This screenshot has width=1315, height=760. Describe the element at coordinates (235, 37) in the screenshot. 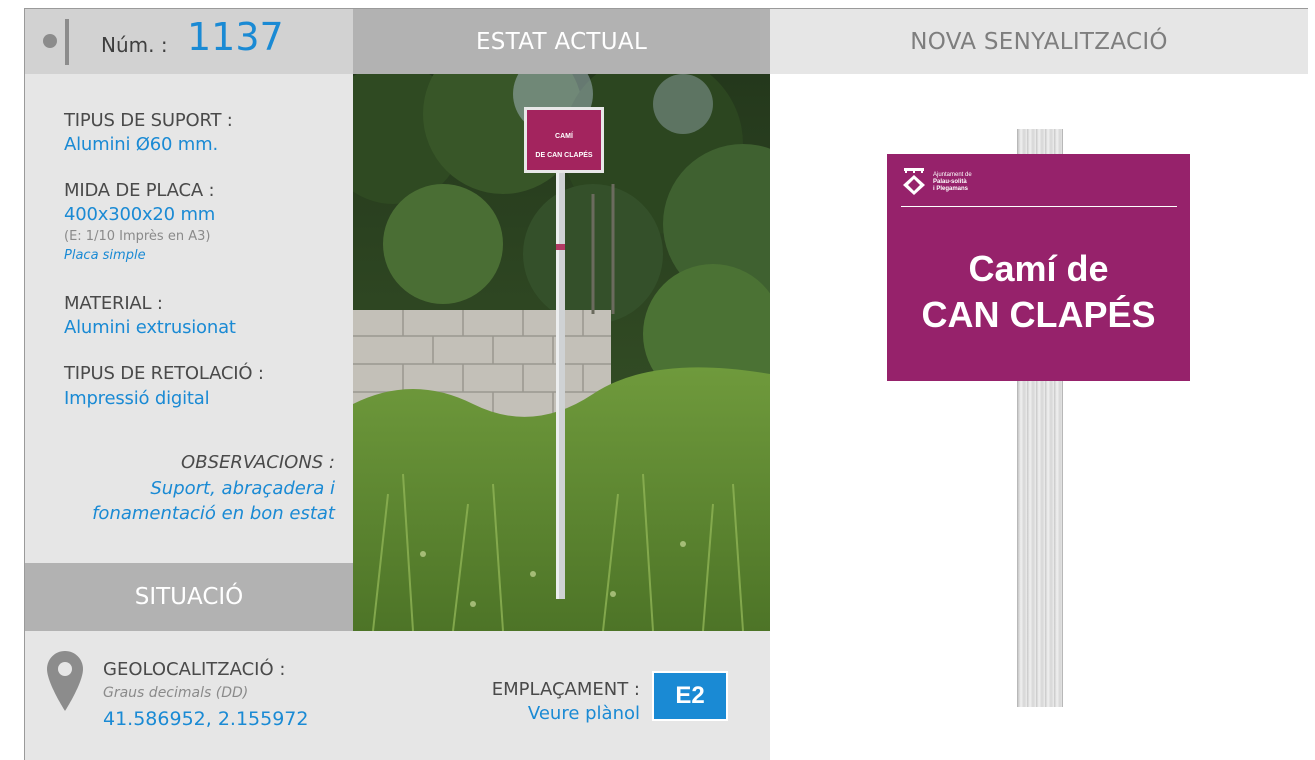

I see `number-value: 1137` at that location.